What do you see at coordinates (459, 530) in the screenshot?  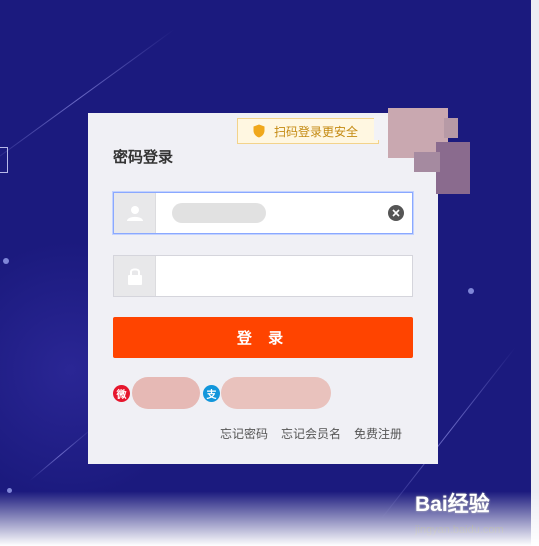 I see `watermark-domain: jingyan.baidu.com` at bounding box center [459, 530].